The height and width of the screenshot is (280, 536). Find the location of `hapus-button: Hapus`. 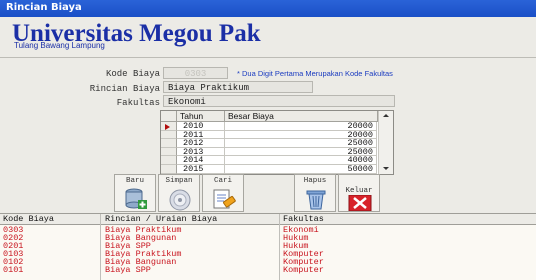

hapus-button: Hapus is located at coordinates (315, 193).